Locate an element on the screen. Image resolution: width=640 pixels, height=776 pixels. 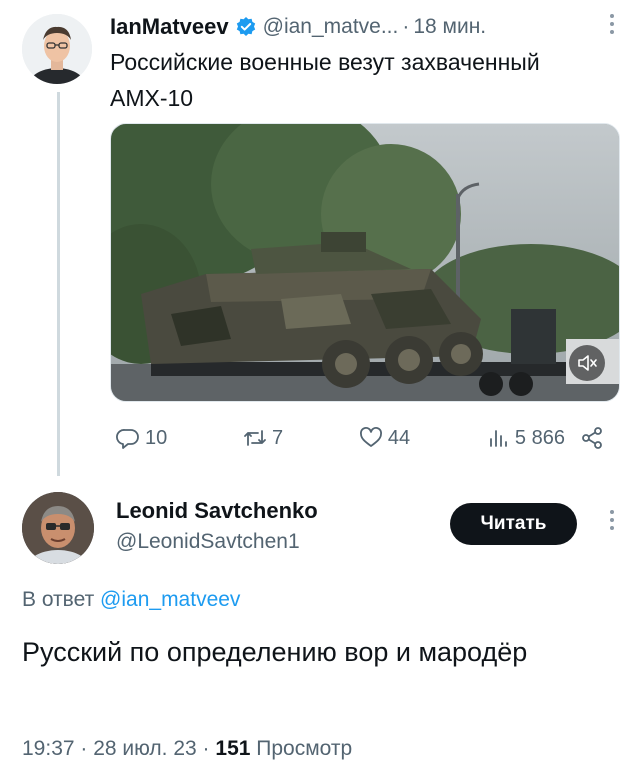
reply-views-label: Просмотр is located at coordinates (304, 748).